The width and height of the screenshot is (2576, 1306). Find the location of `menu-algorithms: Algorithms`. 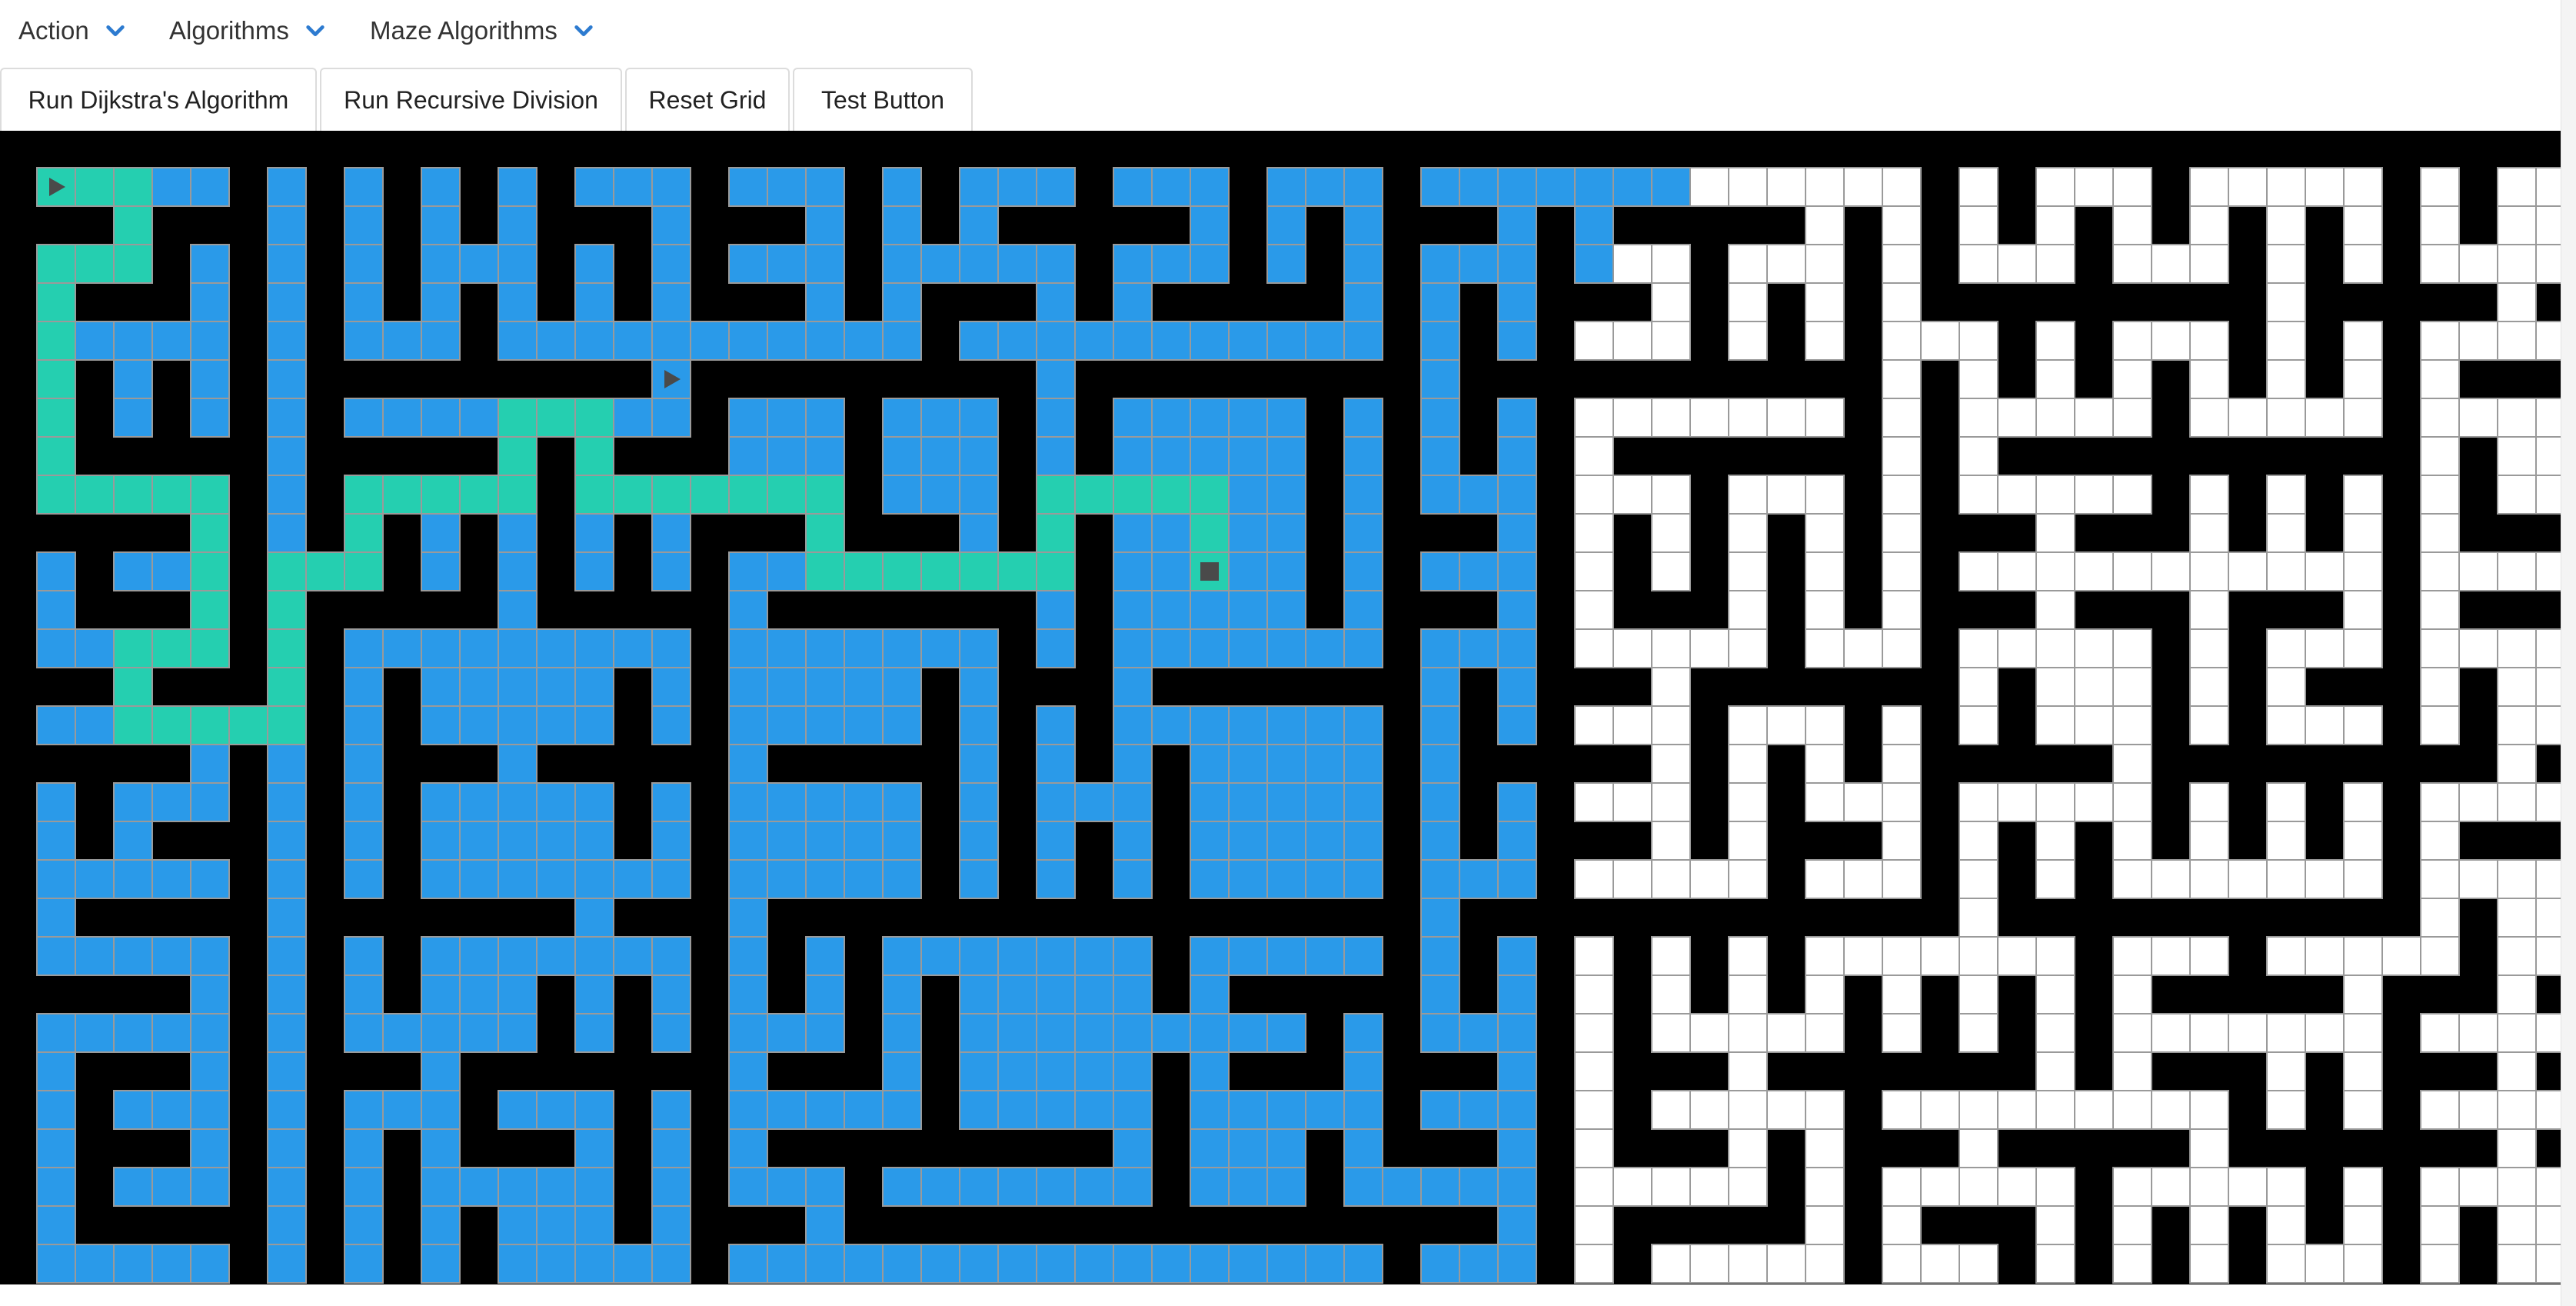

menu-algorithms: Algorithms is located at coordinates (247, 30).